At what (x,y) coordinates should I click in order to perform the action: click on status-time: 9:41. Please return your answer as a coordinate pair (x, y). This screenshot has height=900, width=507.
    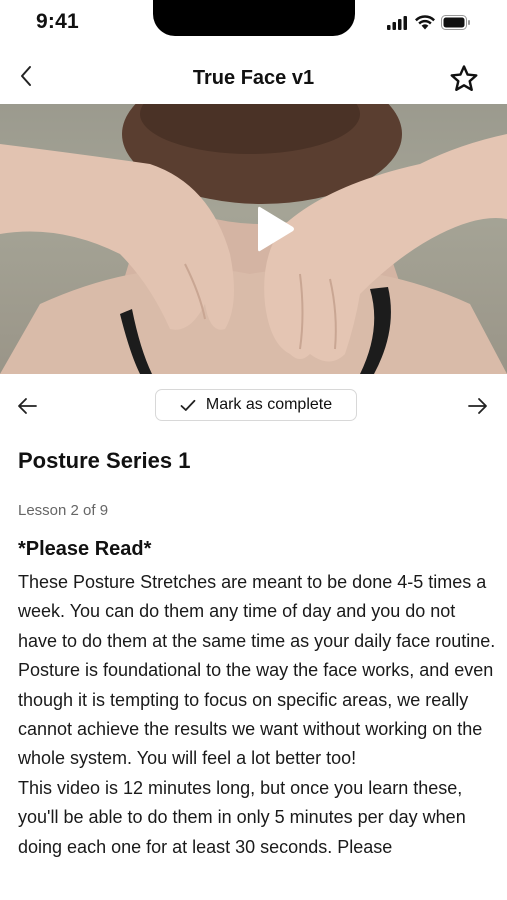
    Looking at the image, I should click on (57, 21).